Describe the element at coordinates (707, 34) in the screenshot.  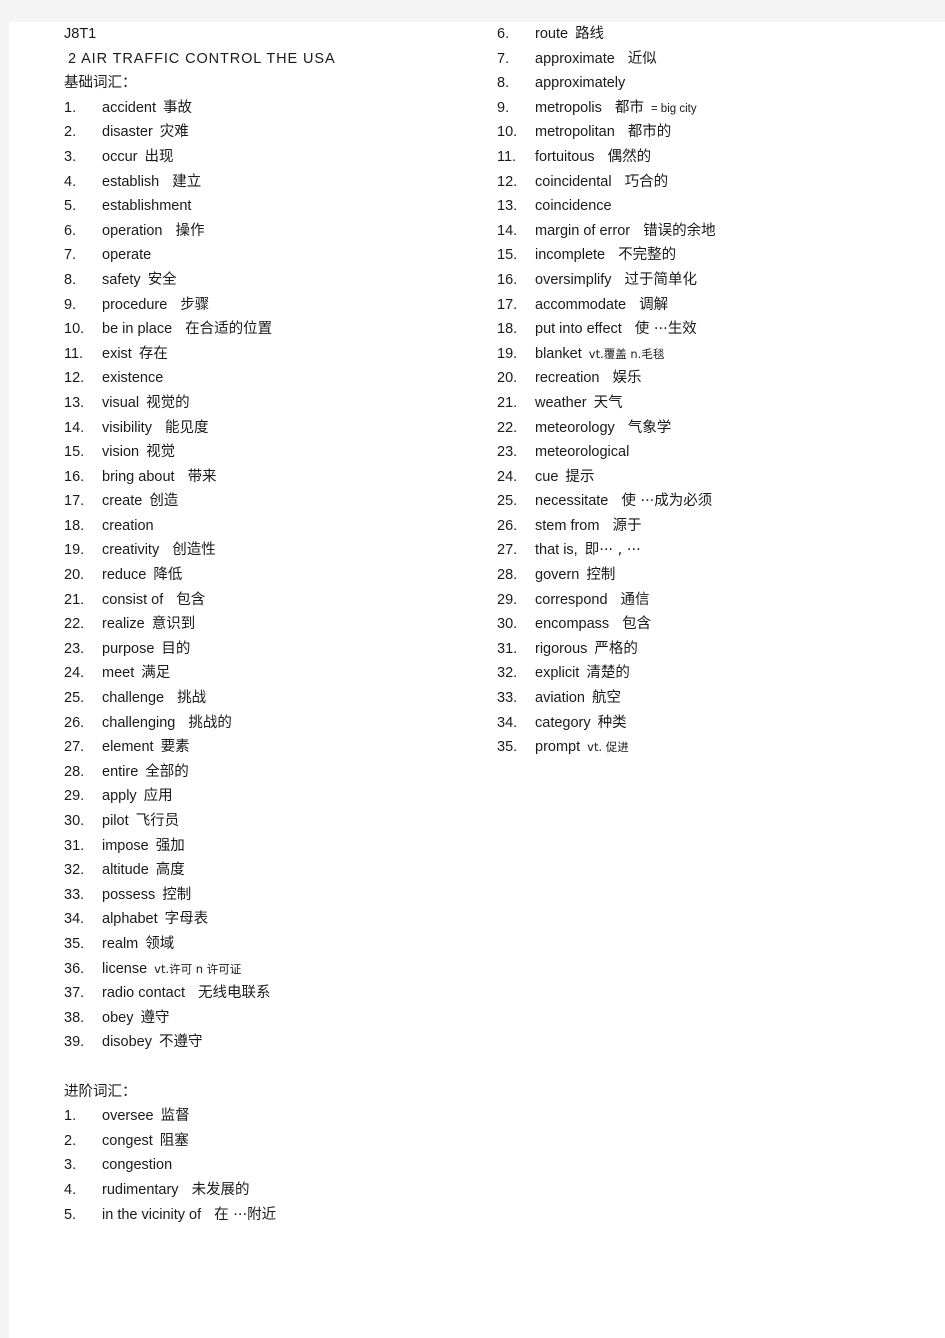
I see `vocab-entry: 6. route 路线` at that location.